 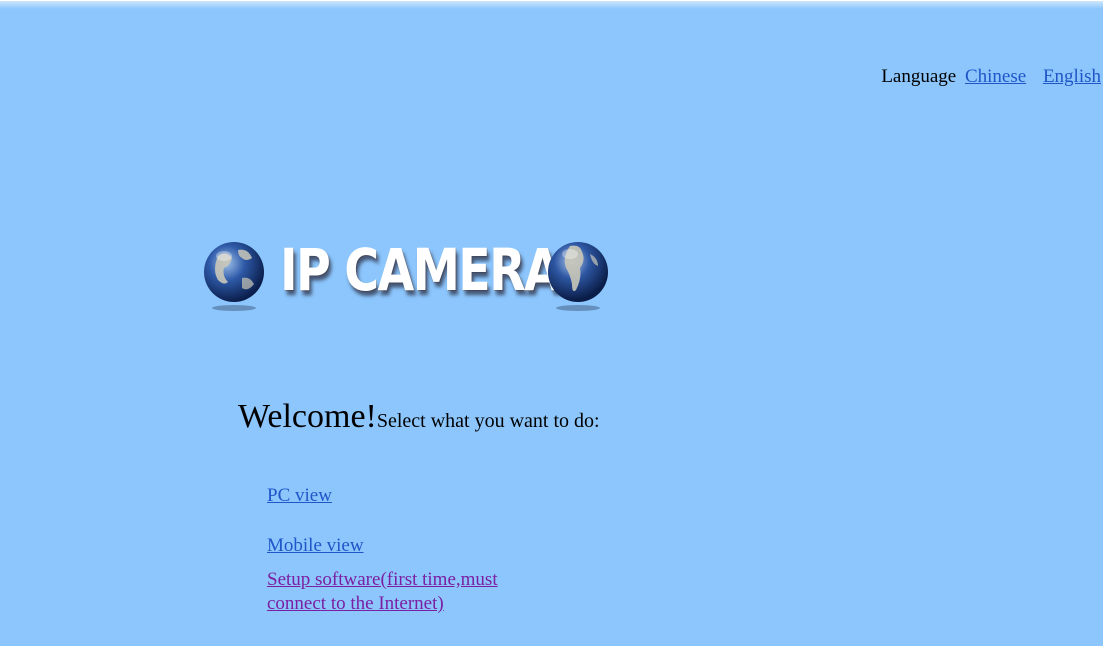 What do you see at coordinates (420, 270) in the screenshot?
I see `logo-title: IP CAMERA` at bounding box center [420, 270].